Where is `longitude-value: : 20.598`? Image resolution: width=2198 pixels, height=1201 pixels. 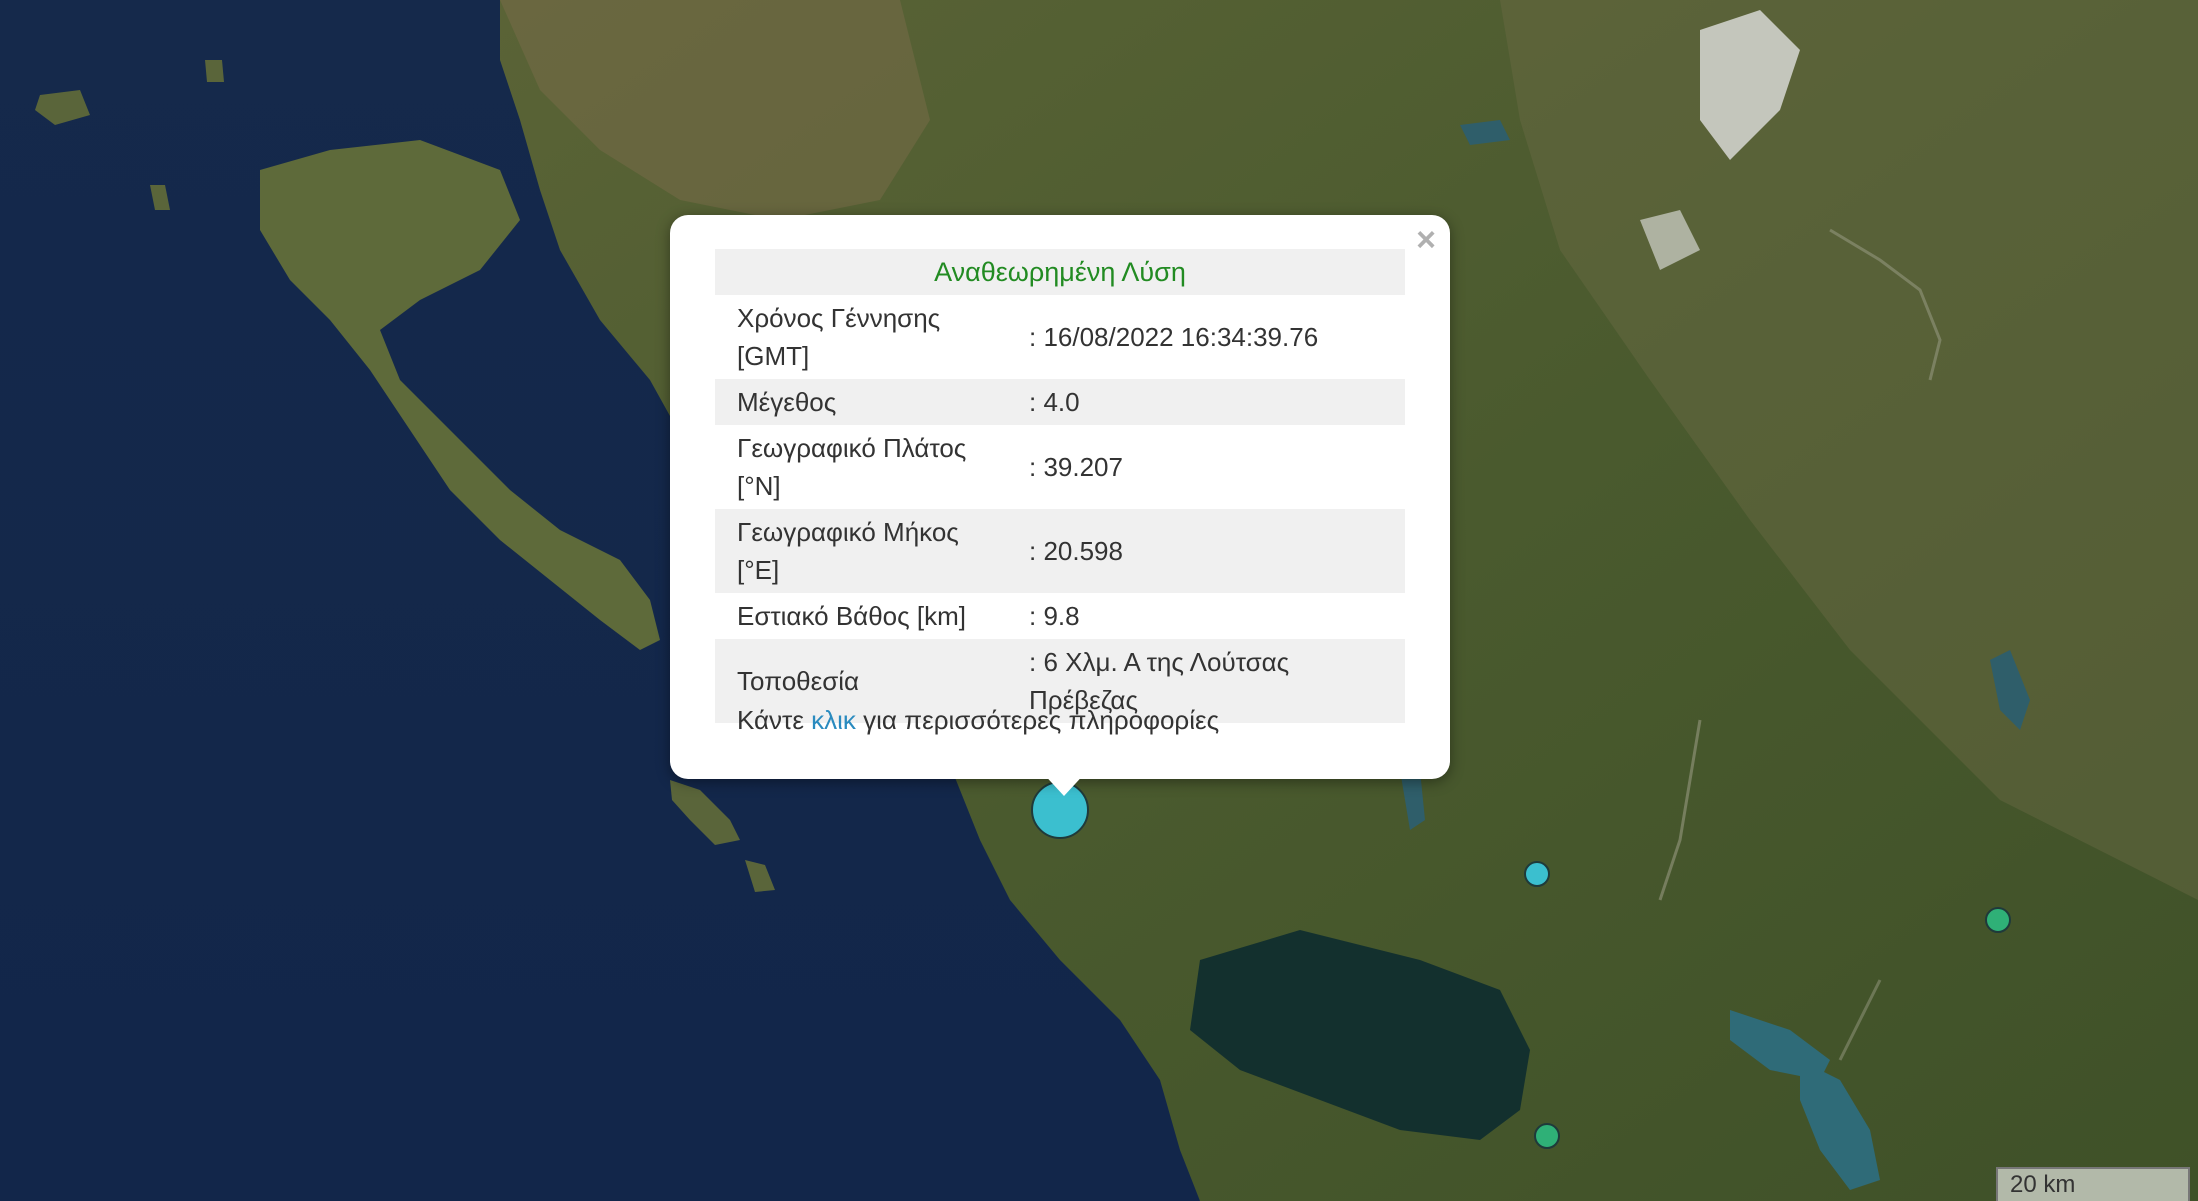
longitude-value: : 20.598 is located at coordinates (1212, 551).